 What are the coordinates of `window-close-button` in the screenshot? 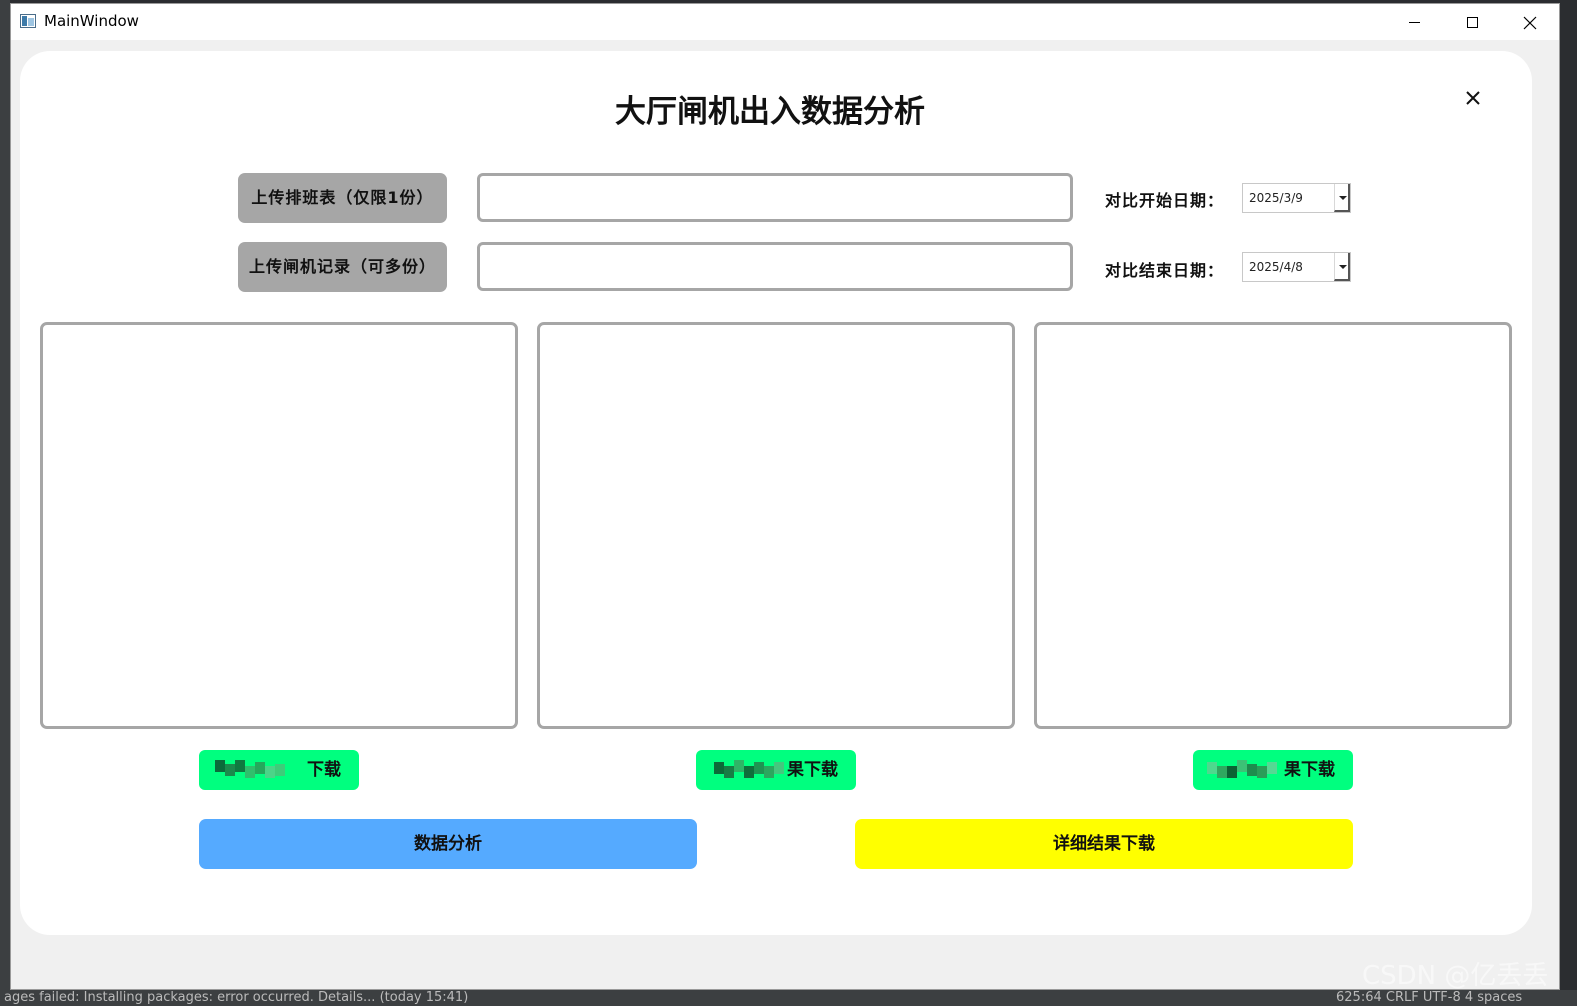 It's located at (1530, 22).